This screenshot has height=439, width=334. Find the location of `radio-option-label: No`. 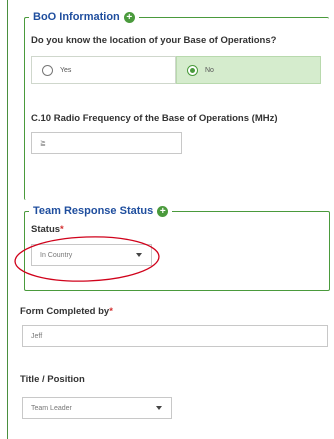

radio-option-label: No is located at coordinates (209, 70).